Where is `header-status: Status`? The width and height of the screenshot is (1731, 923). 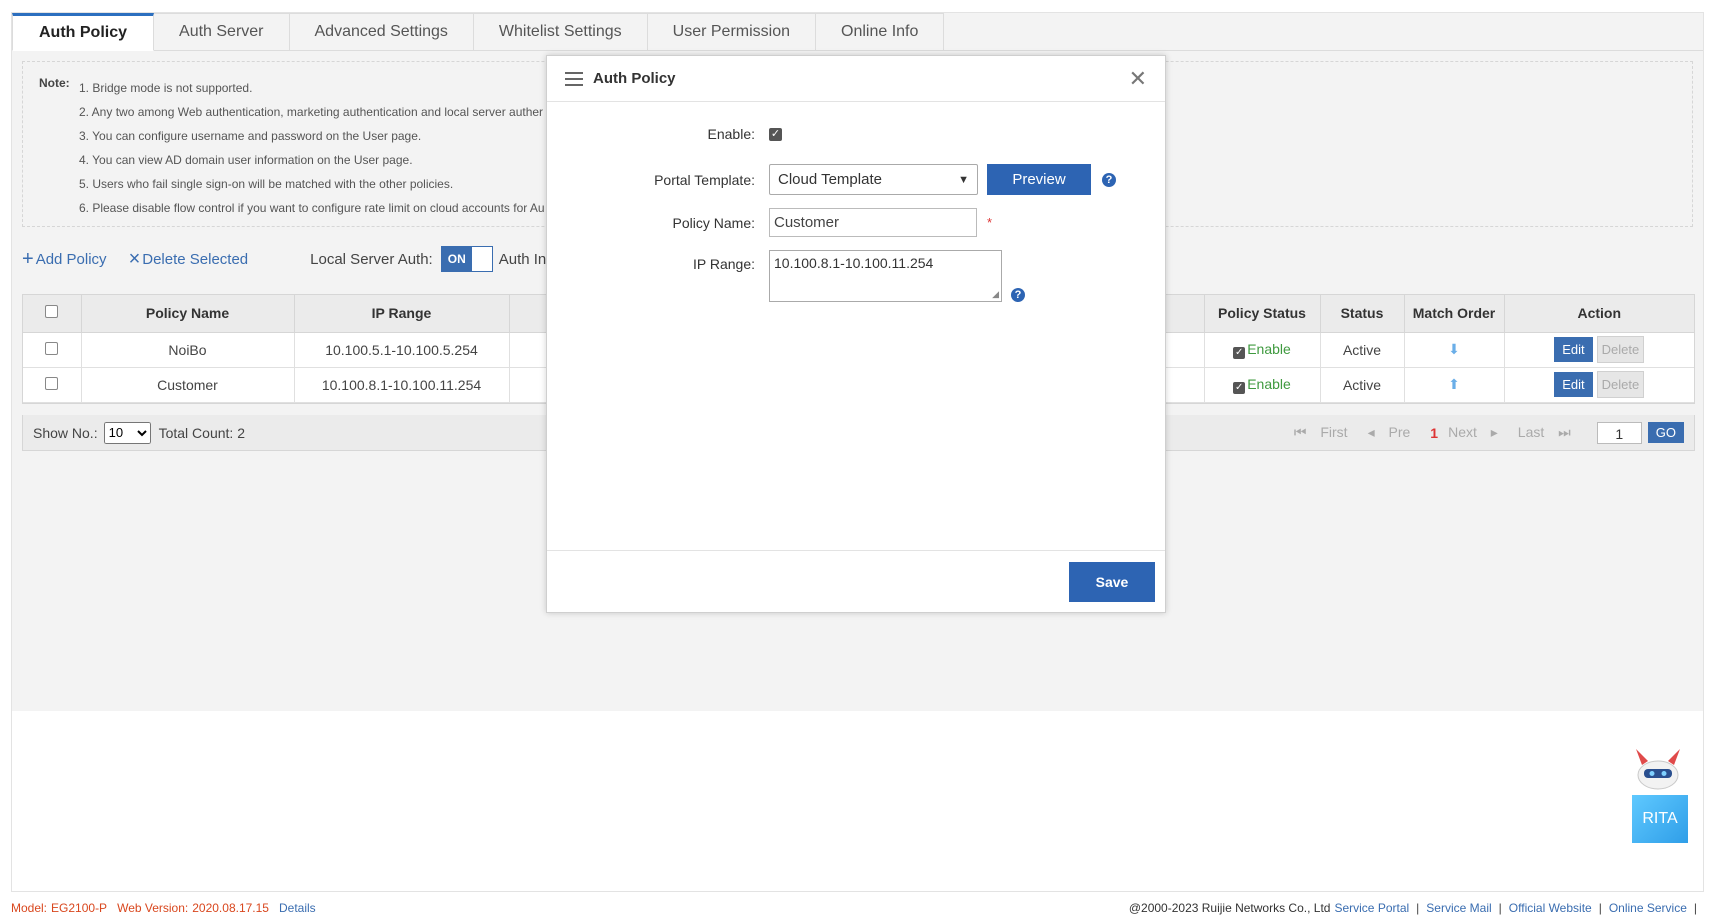 header-status: Status is located at coordinates (1362, 314).